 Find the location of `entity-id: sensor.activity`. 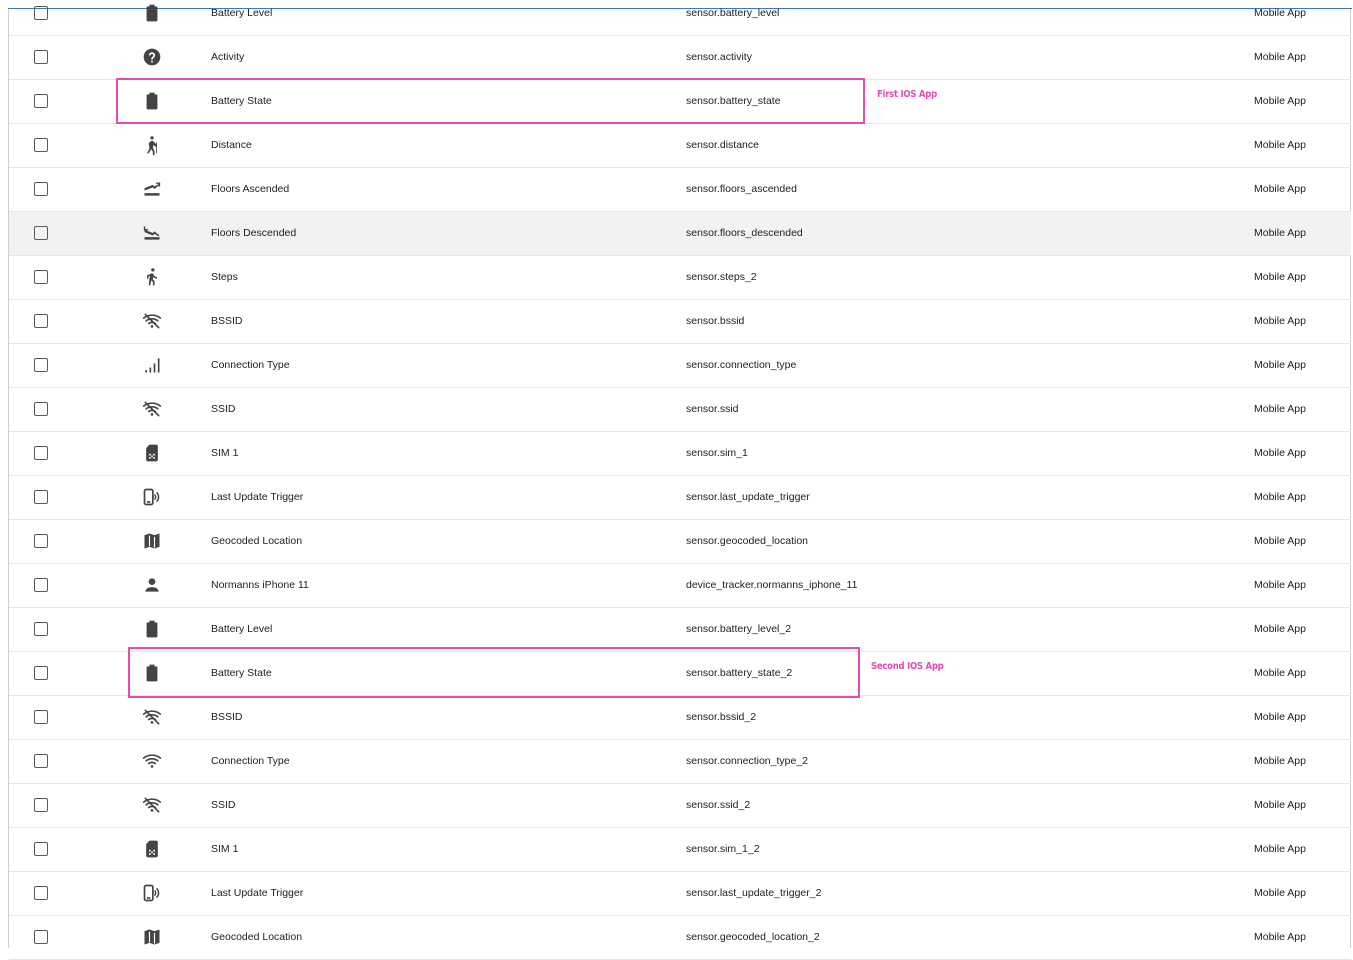

entity-id: sensor.activity is located at coordinates (719, 57).